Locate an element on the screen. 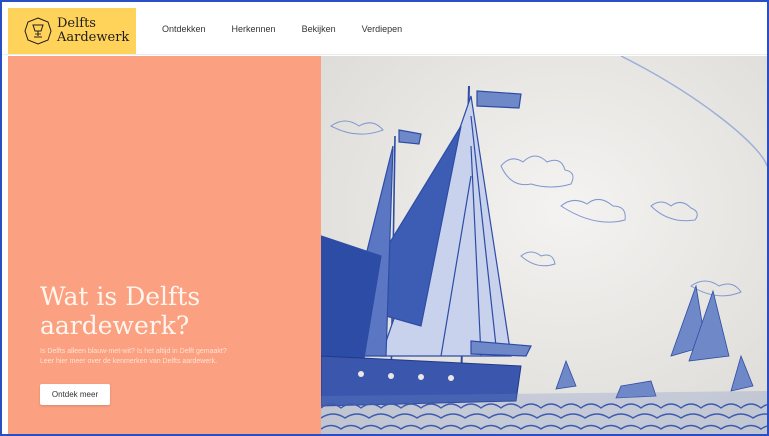  site-logo: Delfts Aardewerk is located at coordinates (72, 31).